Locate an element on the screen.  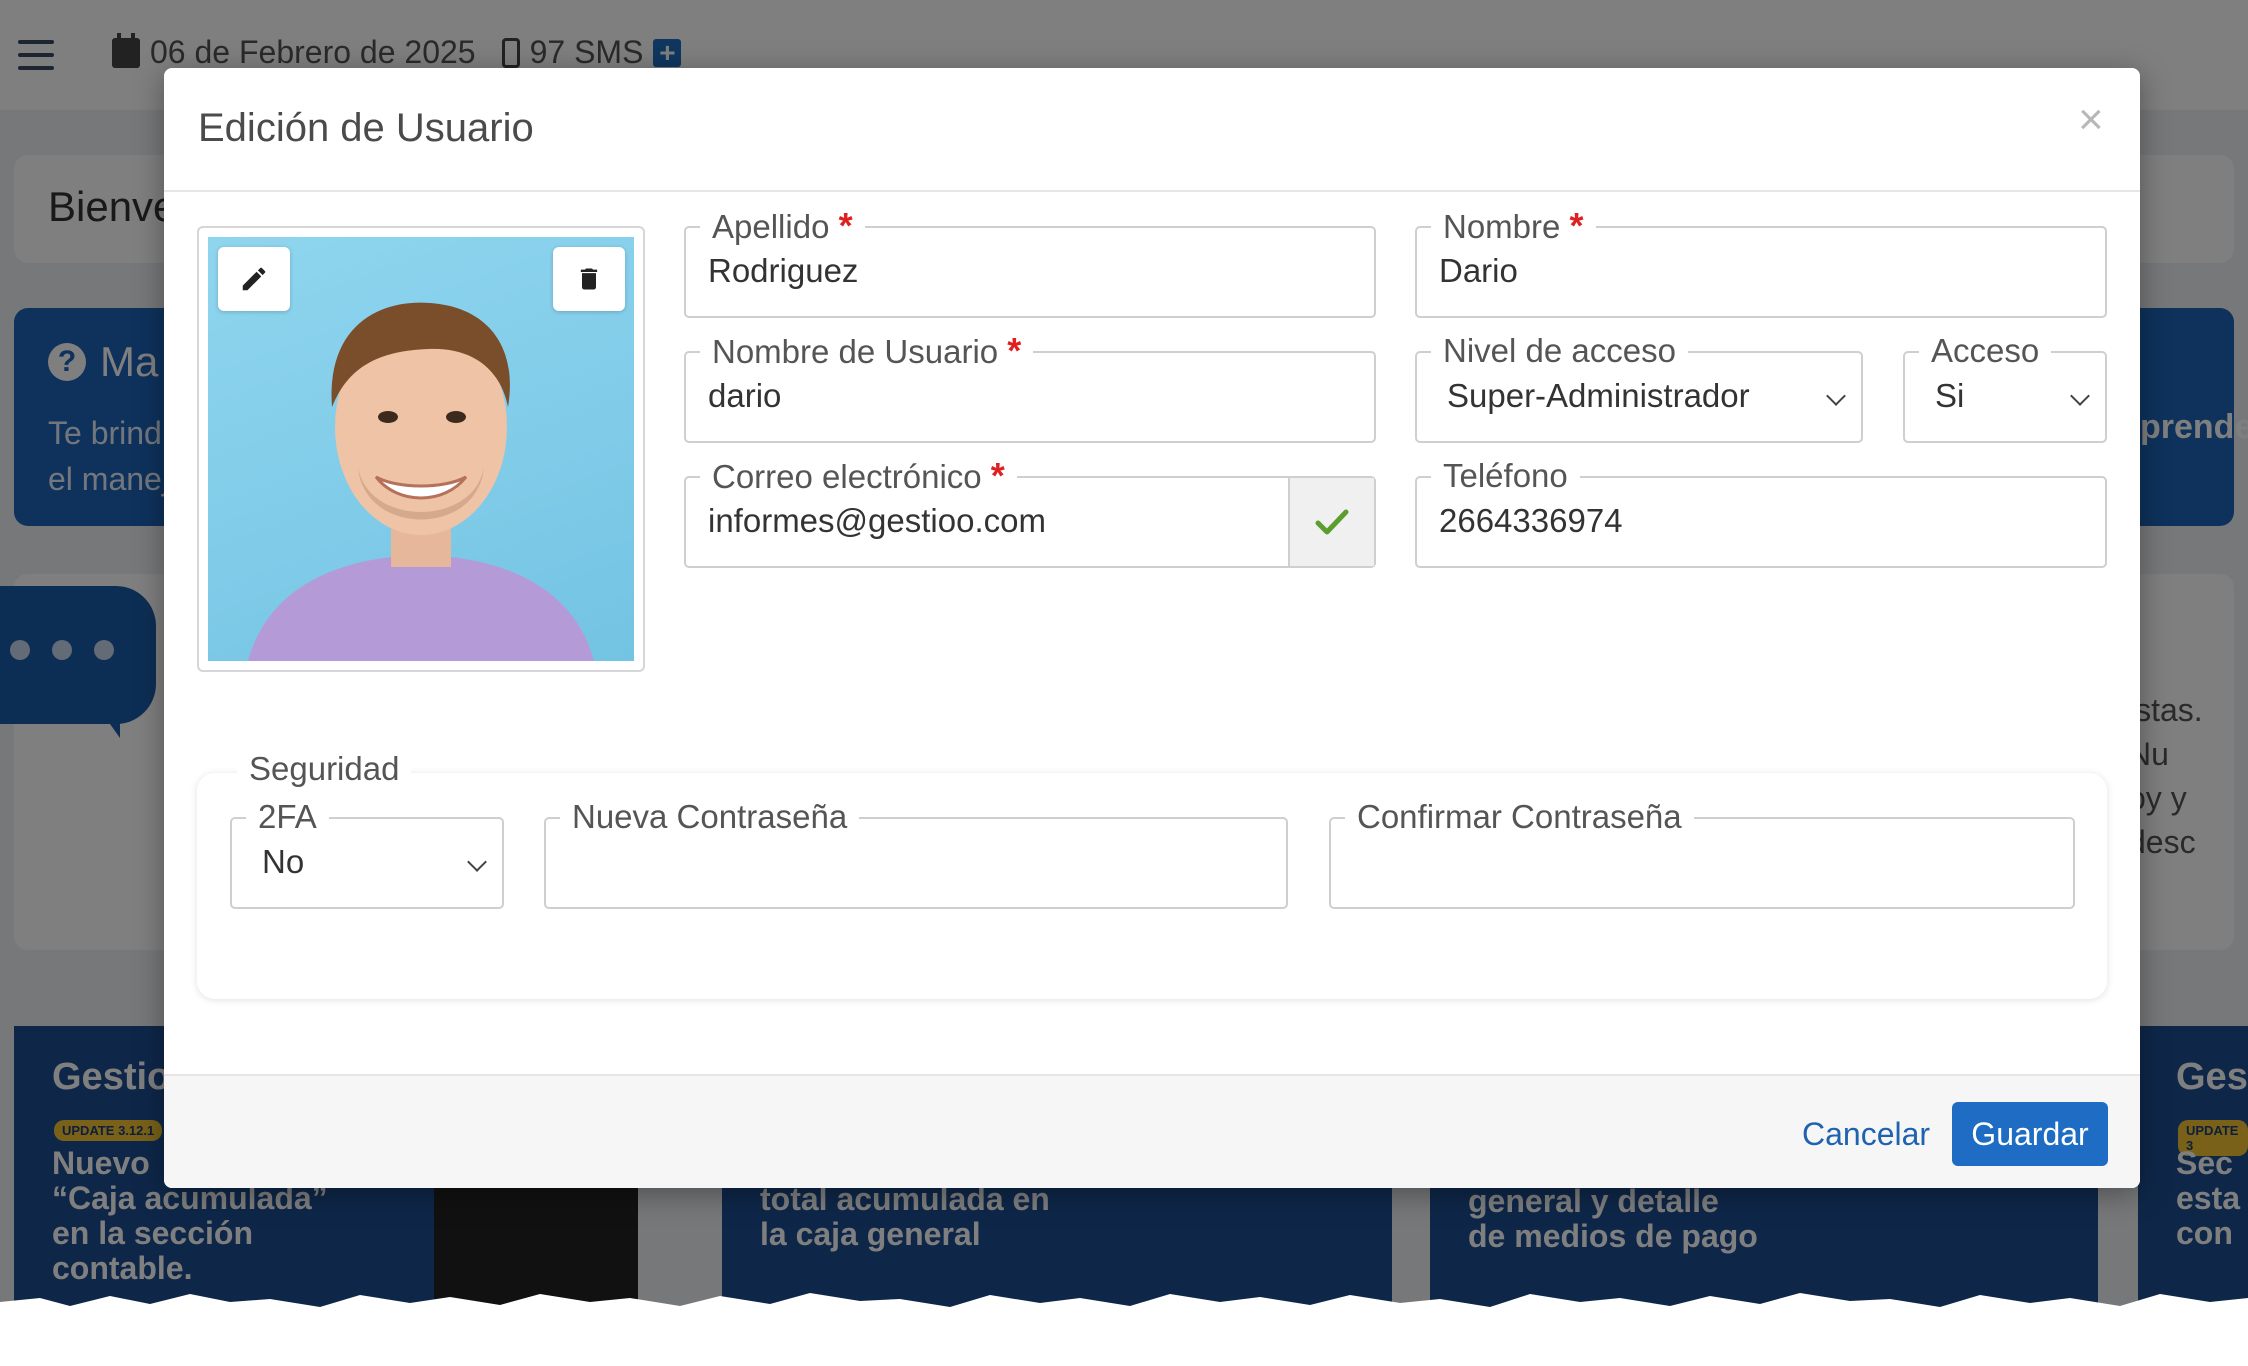
correo-label-text: Correo electrónico is located at coordinates (847, 476).